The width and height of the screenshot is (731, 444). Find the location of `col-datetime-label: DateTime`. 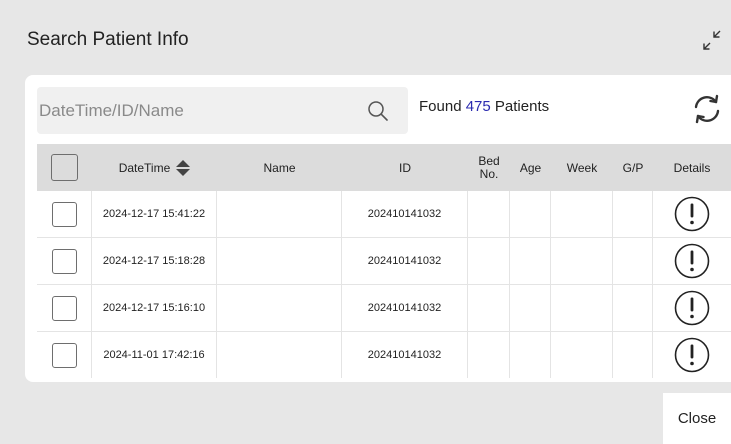

col-datetime-label: DateTime is located at coordinates (144, 167).